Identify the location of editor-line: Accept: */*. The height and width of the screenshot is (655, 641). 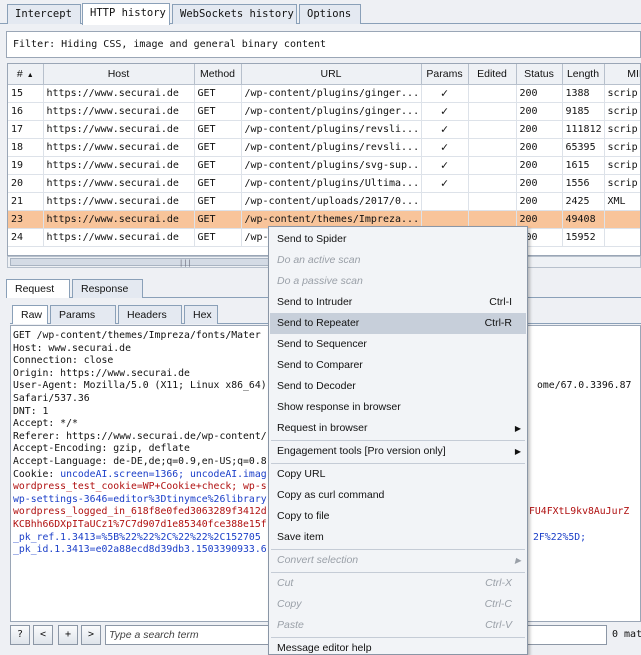
(45, 424).